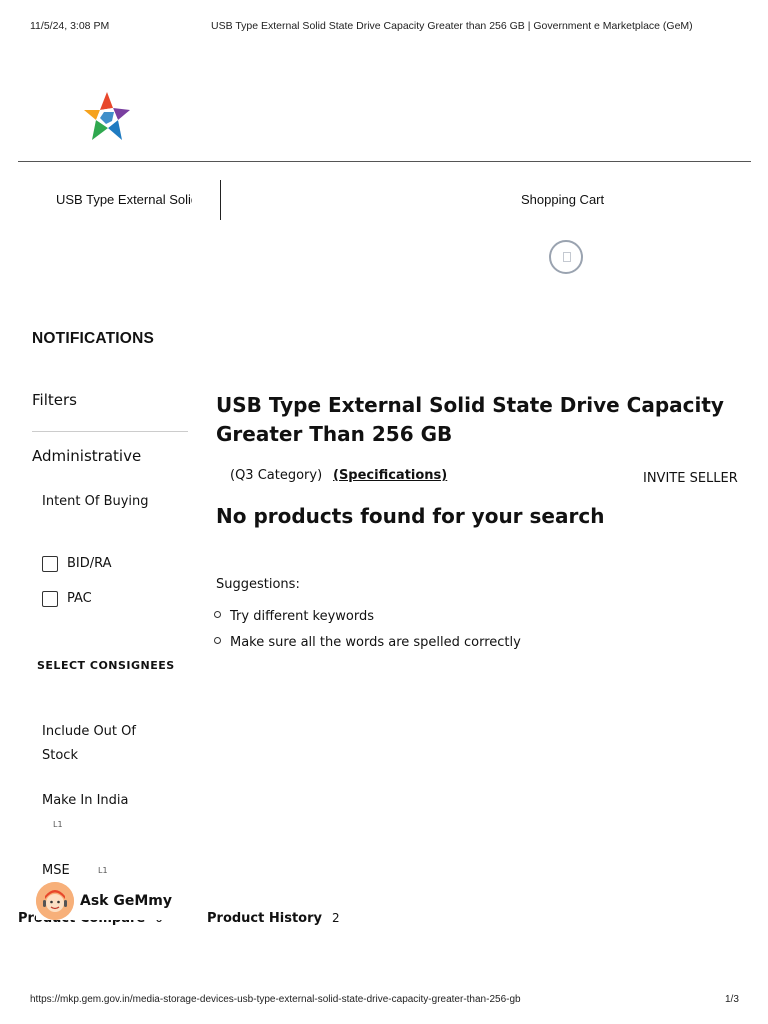 This screenshot has height=1024, width=768. What do you see at coordinates (85, 800) in the screenshot?
I see `make-in-india-filter: Make In India` at bounding box center [85, 800].